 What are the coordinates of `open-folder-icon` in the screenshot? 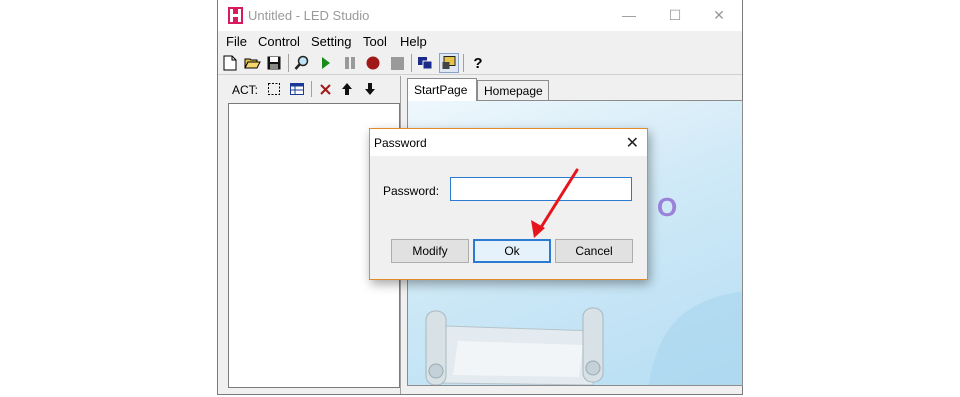 It's located at (252, 63).